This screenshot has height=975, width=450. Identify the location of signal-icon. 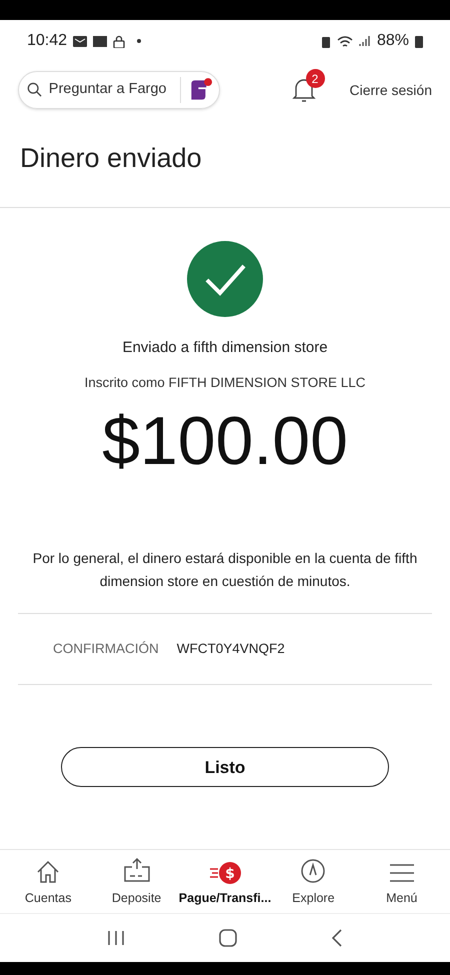
(364, 41).